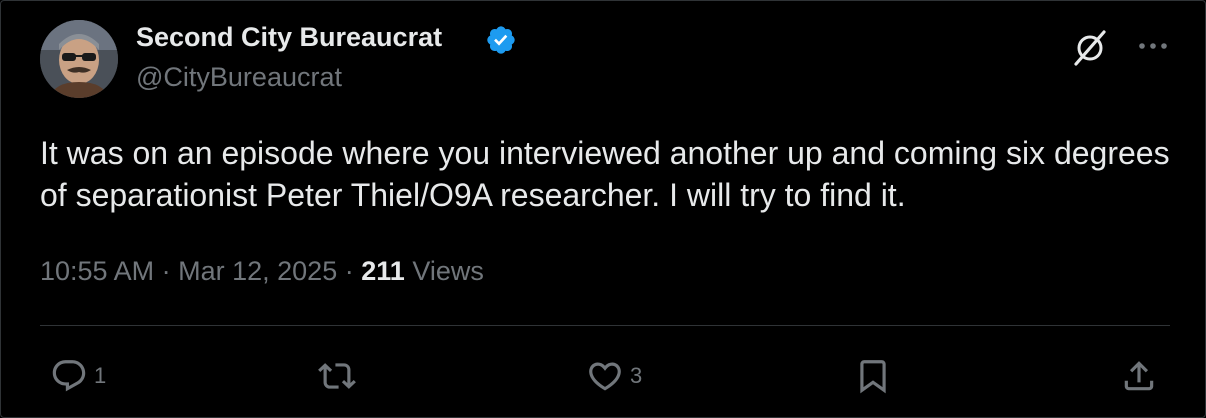 This screenshot has height=418, width=1206. What do you see at coordinates (257, 271) in the screenshot?
I see `tweet-date: Mar 12, 2025` at bounding box center [257, 271].